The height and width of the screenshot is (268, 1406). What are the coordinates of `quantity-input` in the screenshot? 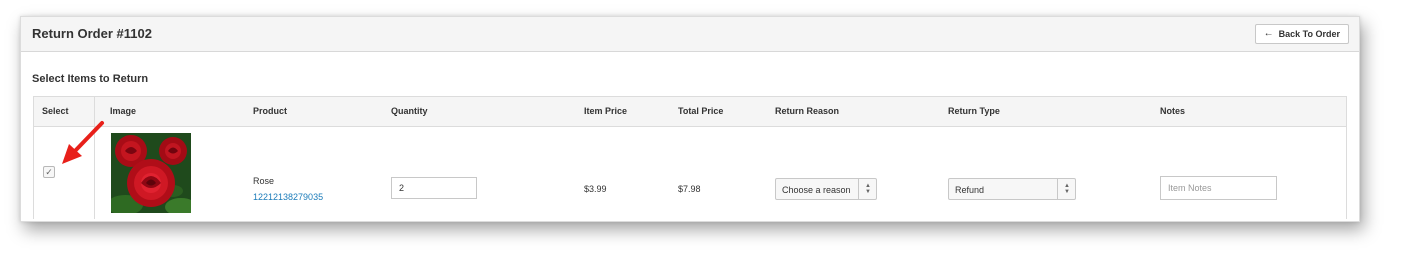 It's located at (434, 188).